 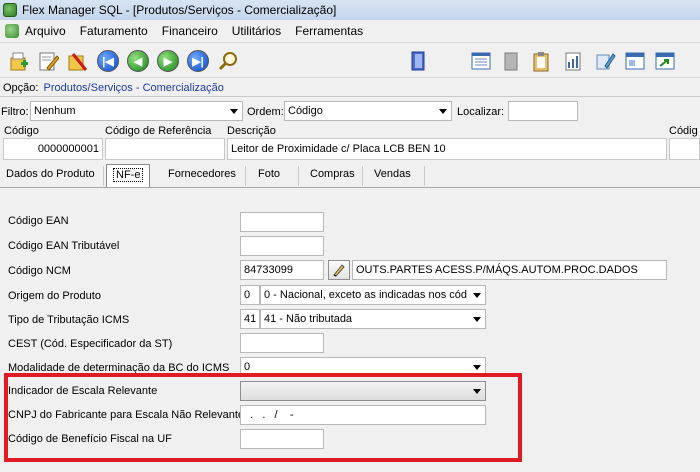 I want to click on codigo-ean-trib-input, so click(x=282, y=246).